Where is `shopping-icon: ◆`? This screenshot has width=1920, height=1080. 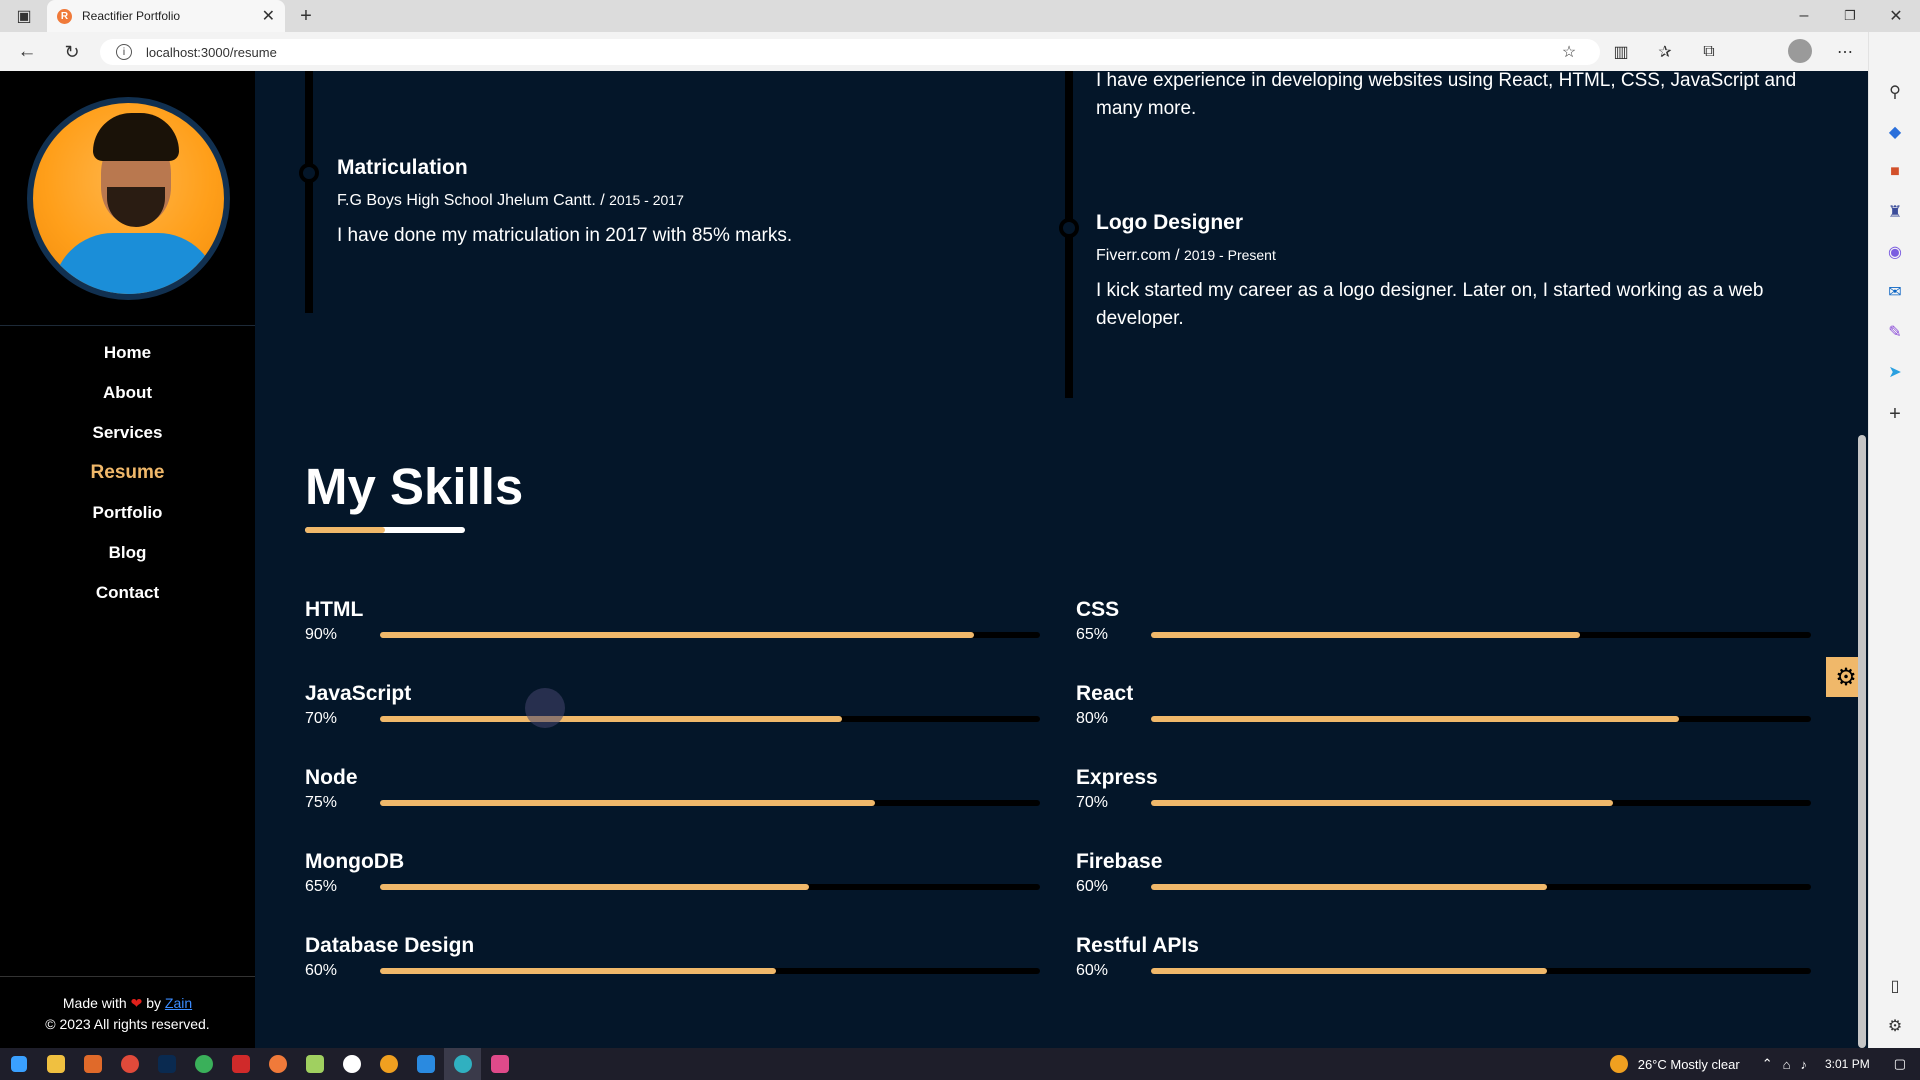 shopping-icon: ◆ is located at coordinates (1895, 132).